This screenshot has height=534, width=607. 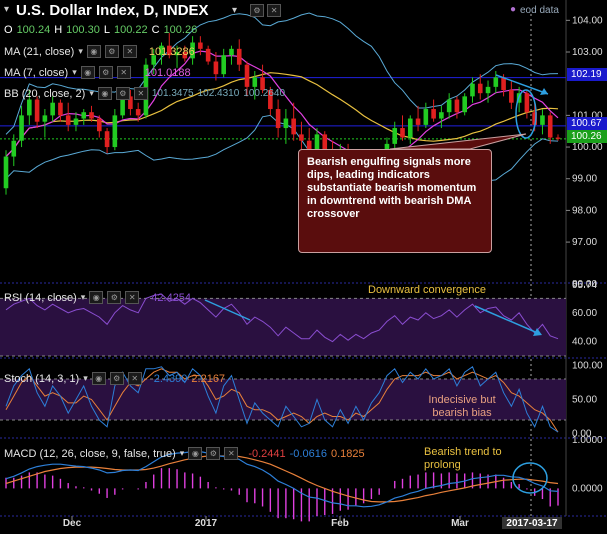 What do you see at coordinates (112, 10) in the screenshot?
I see `chart-title: U.S. Dollar Index, D, INDEX` at bounding box center [112, 10].